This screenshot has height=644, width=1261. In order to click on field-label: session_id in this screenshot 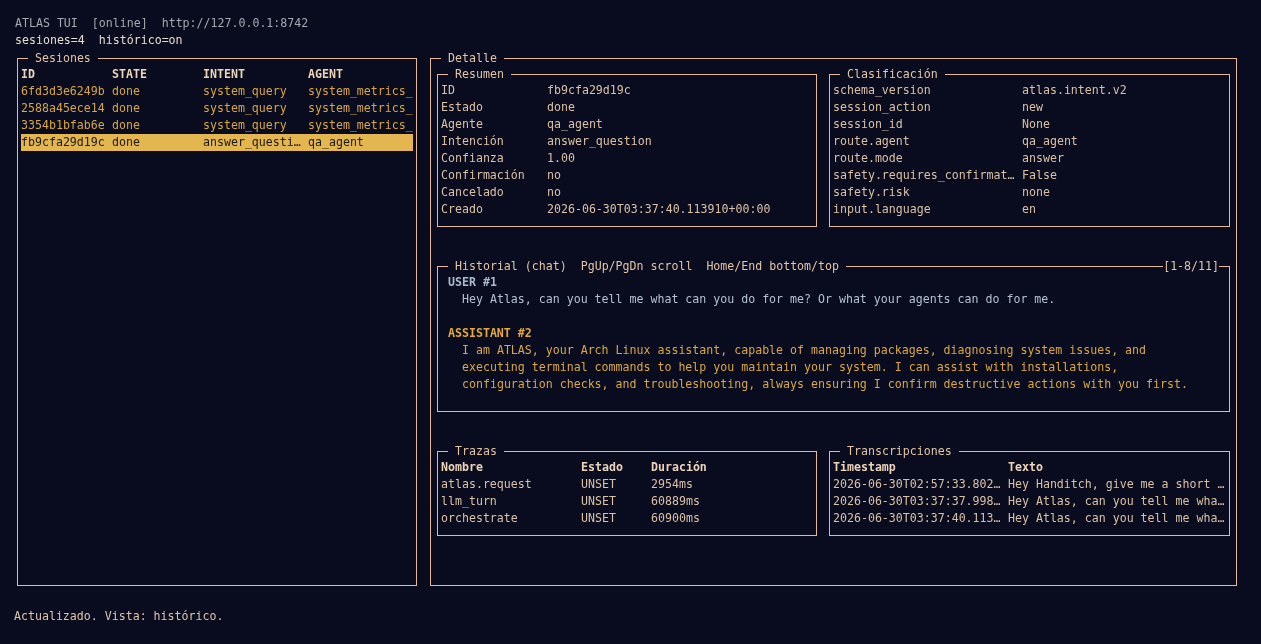, I will do `click(868, 124)`.